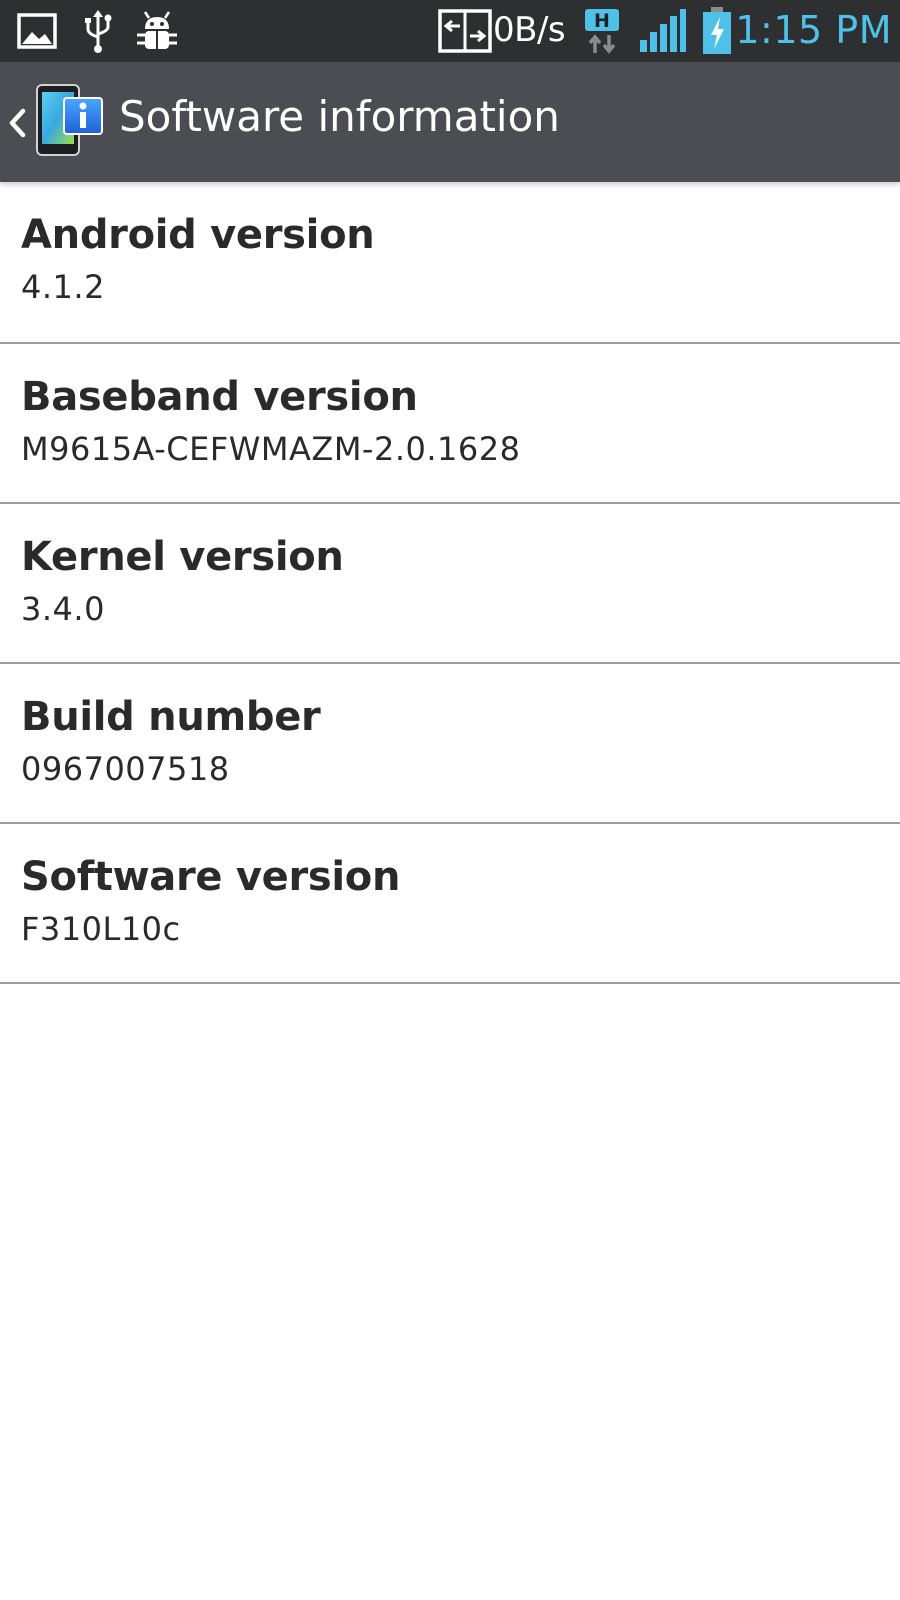  I want to click on item-title: Android version, so click(198, 235).